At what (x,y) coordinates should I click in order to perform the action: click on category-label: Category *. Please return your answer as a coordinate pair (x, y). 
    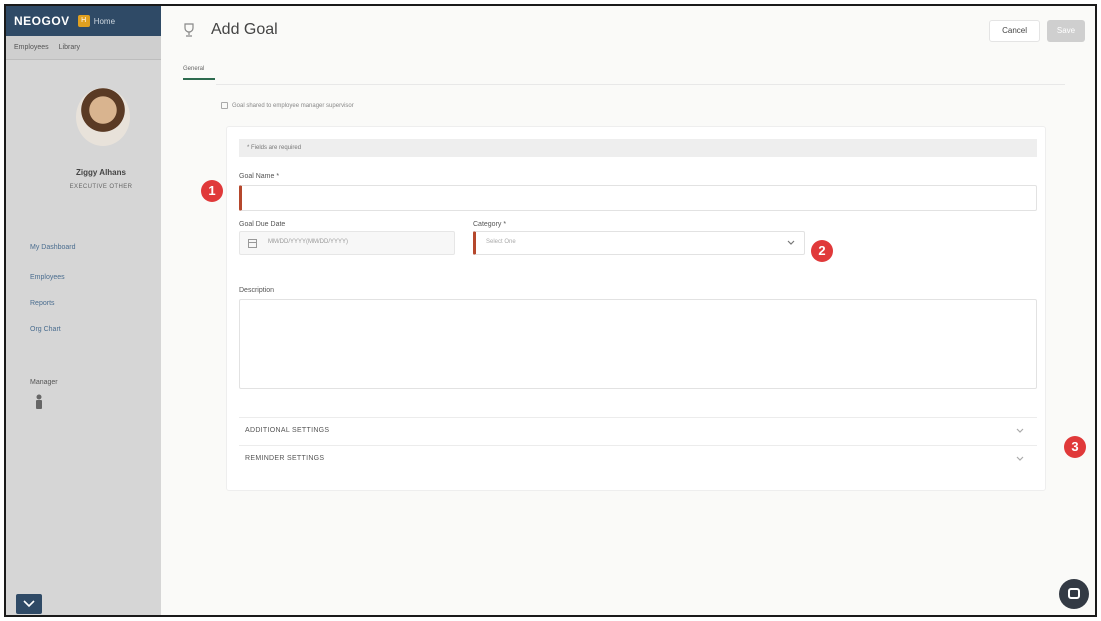
    Looking at the image, I should click on (490, 224).